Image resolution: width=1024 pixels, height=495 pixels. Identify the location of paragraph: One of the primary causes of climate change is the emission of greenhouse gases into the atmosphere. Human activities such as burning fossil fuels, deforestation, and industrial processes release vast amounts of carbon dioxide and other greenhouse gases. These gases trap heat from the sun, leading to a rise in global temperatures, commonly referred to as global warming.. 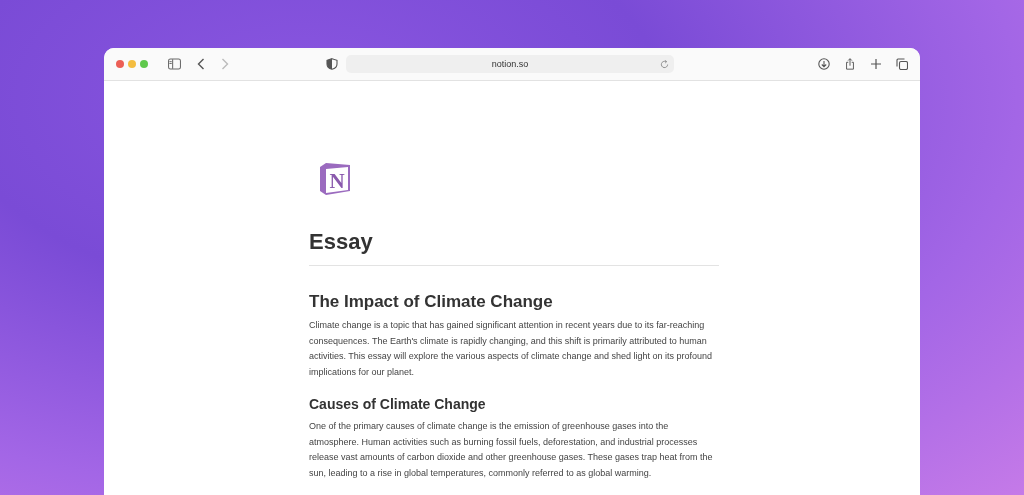
(511, 450).